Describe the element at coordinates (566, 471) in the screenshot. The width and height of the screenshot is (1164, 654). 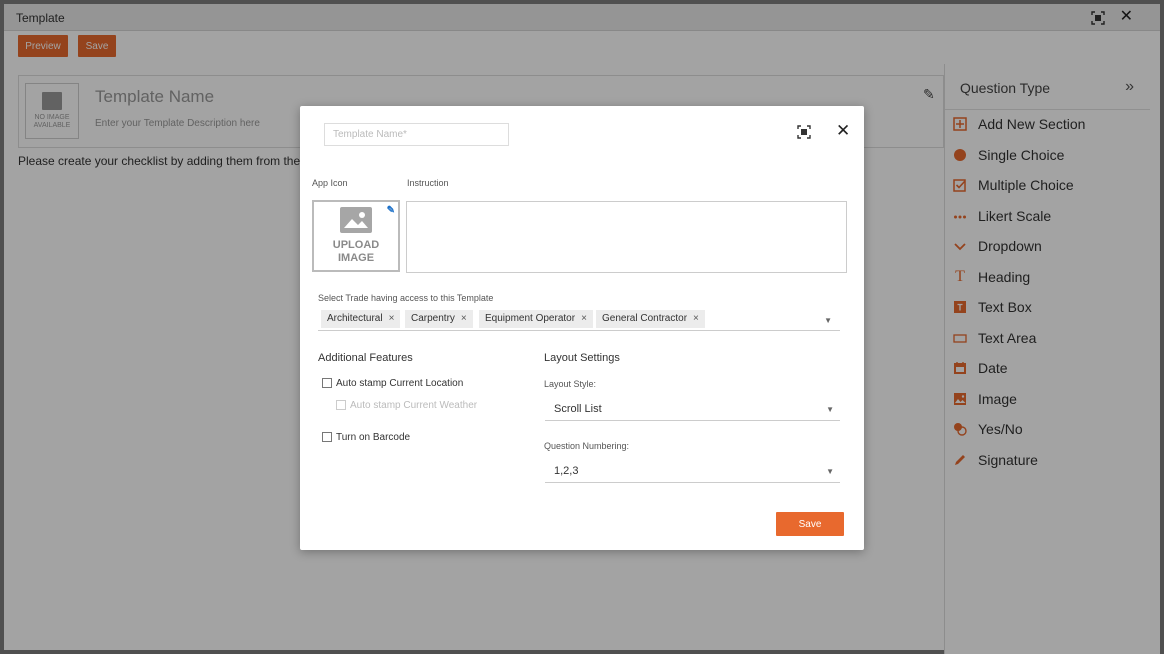
I see `question-numbering-value: 1,2,3` at that location.